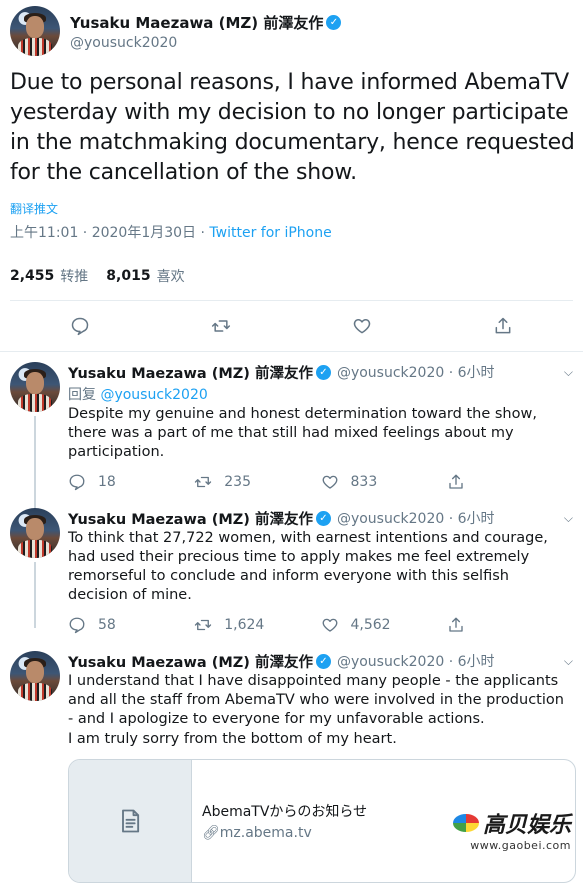 Image resolution: width=583 pixels, height=883 pixels. What do you see at coordinates (364, 482) in the screenshot?
I see `like-count: 833` at bounding box center [364, 482].